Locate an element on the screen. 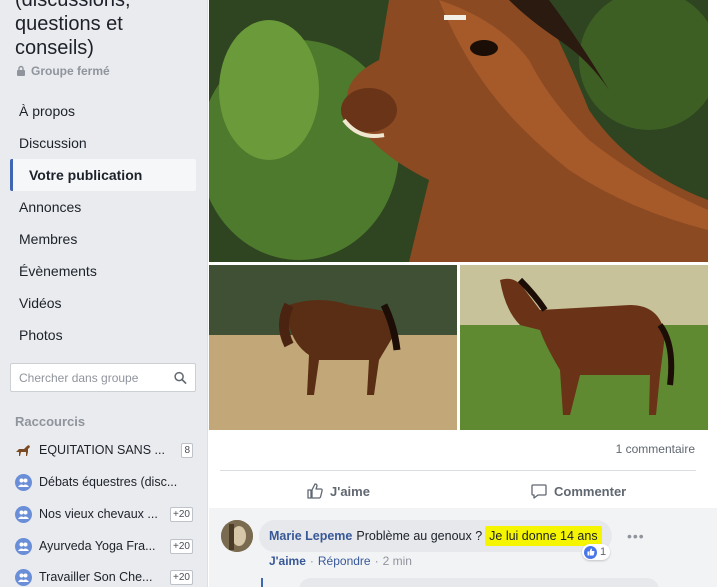 The height and width of the screenshot is (587, 717). nav-item-photos: Photos is located at coordinates (103, 335).